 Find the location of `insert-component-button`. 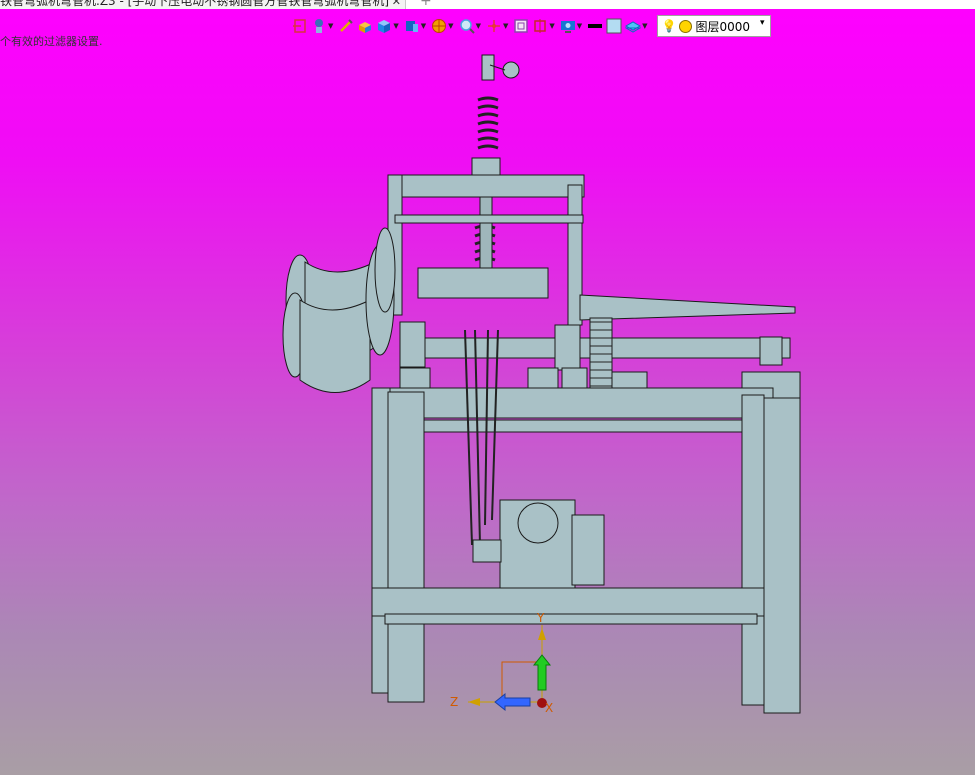

insert-component-button is located at coordinates (300, 26).